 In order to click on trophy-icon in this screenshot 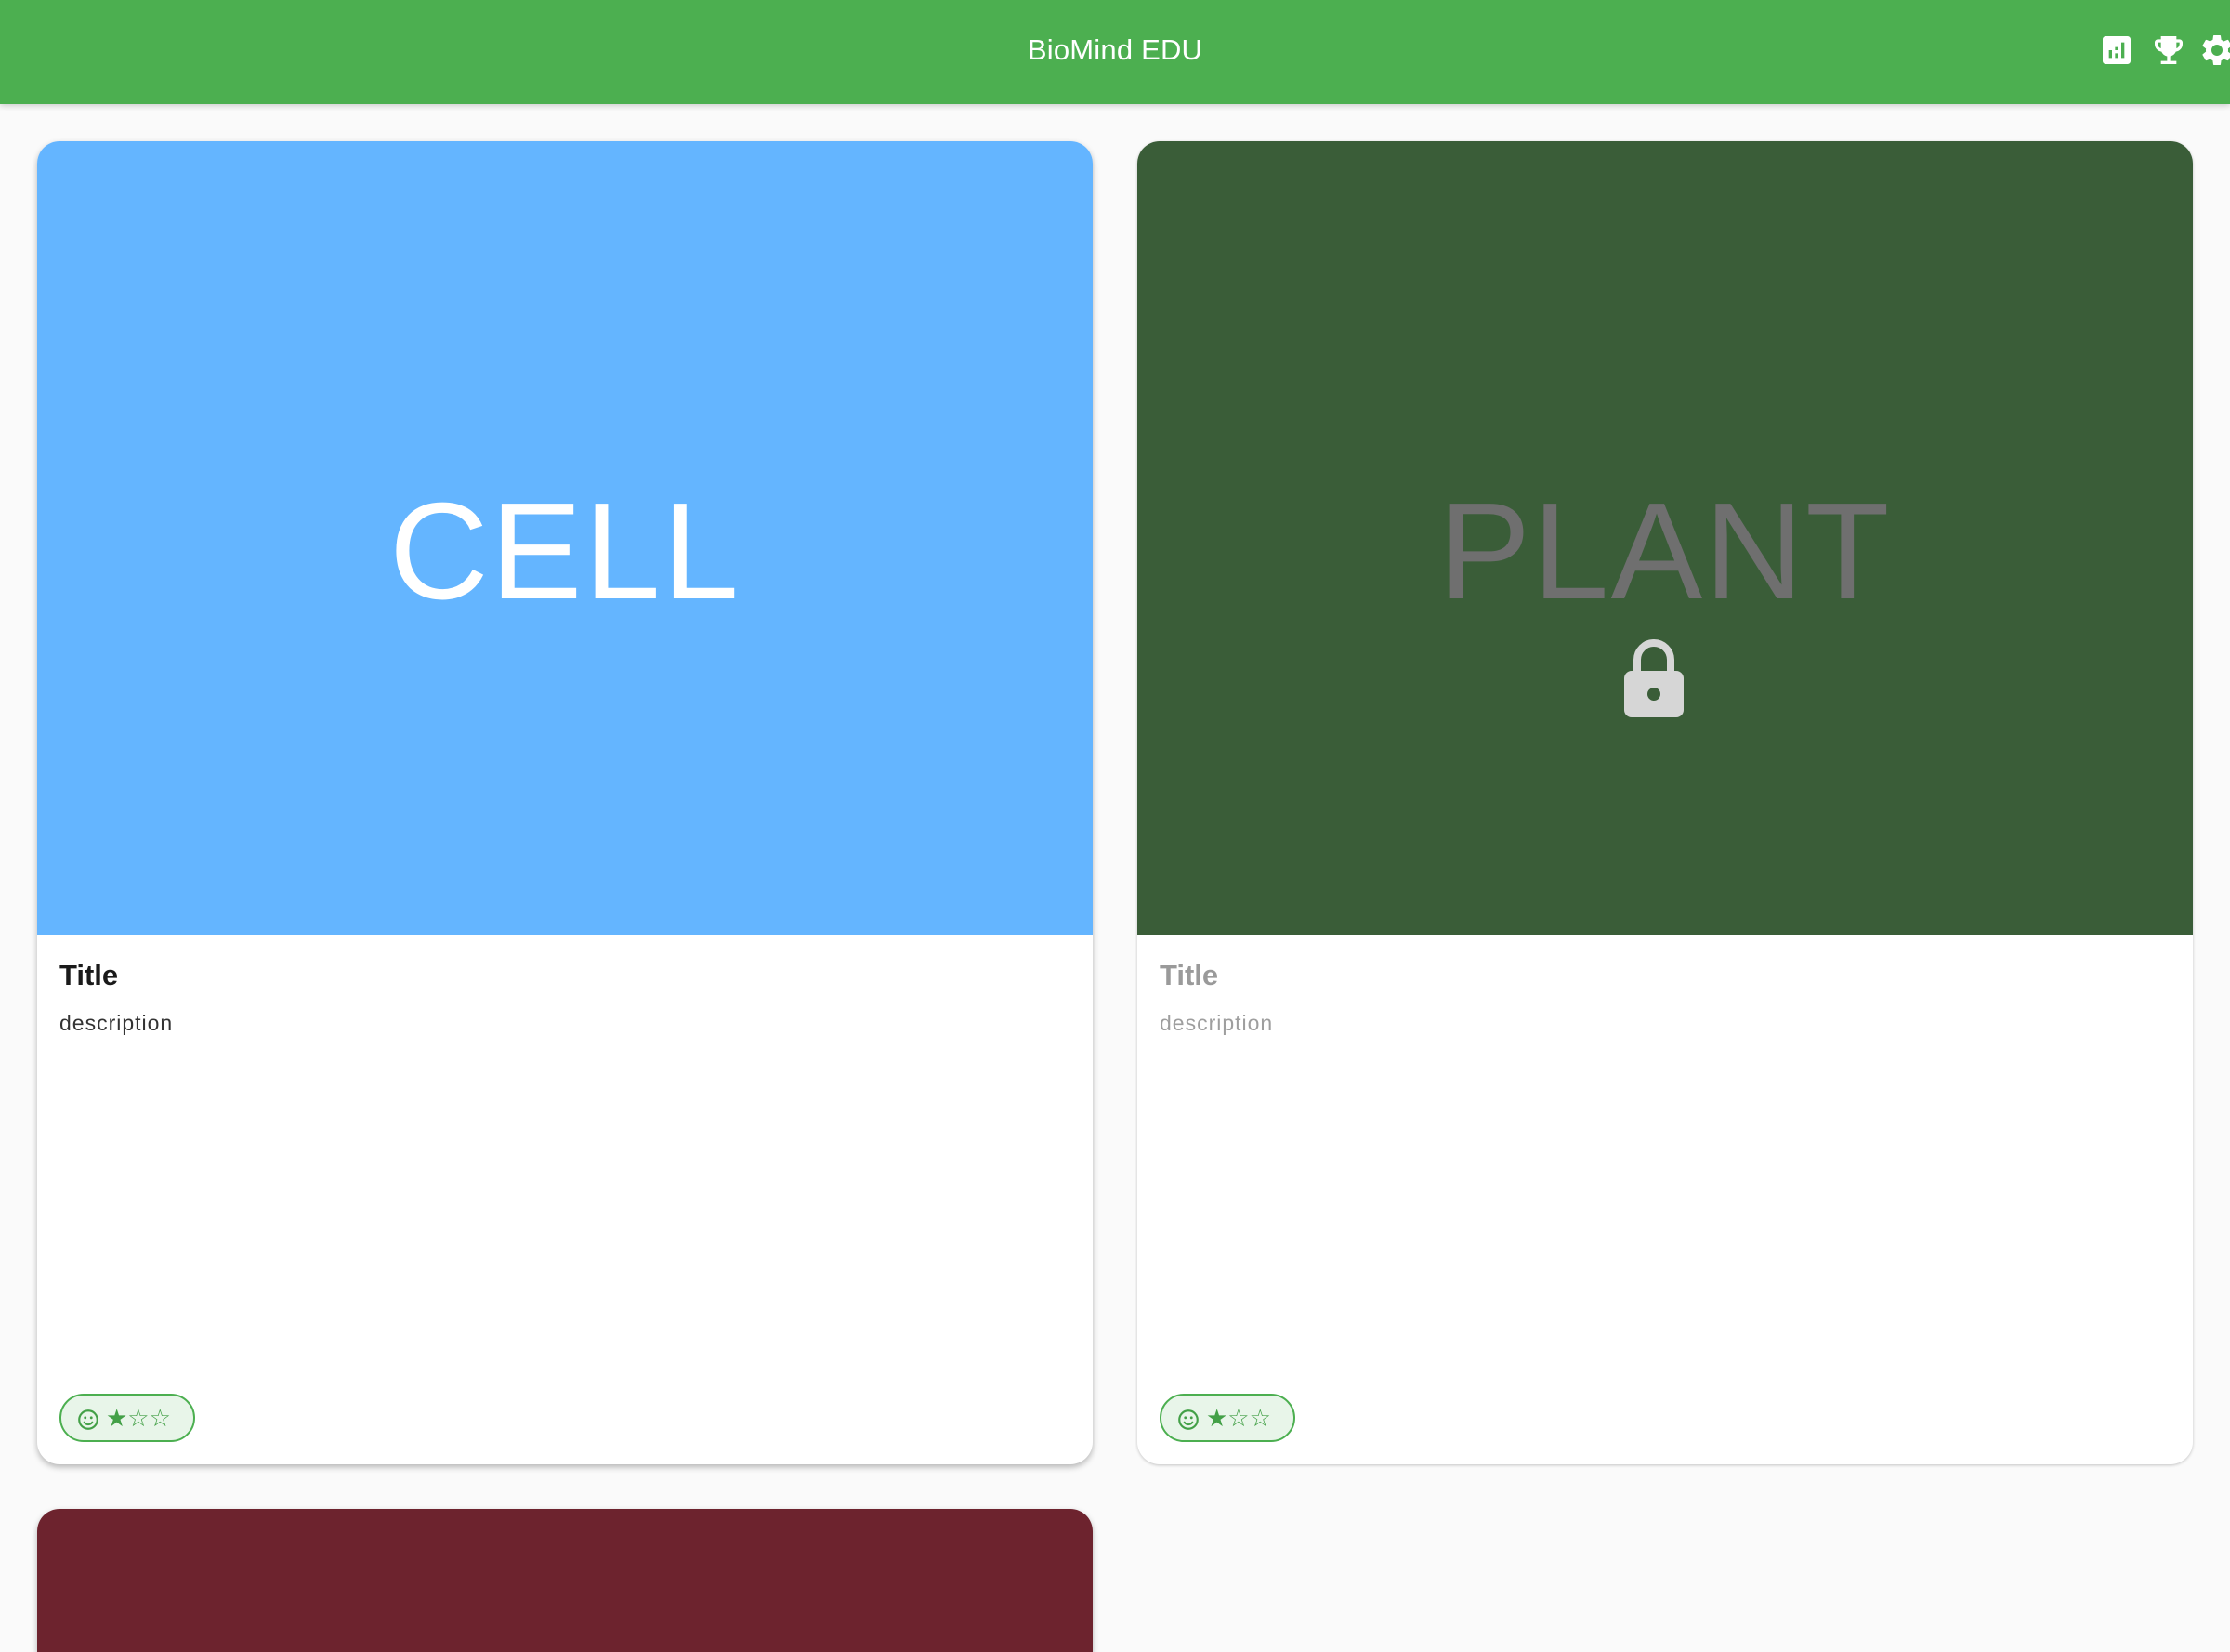, I will do `click(2168, 52)`.